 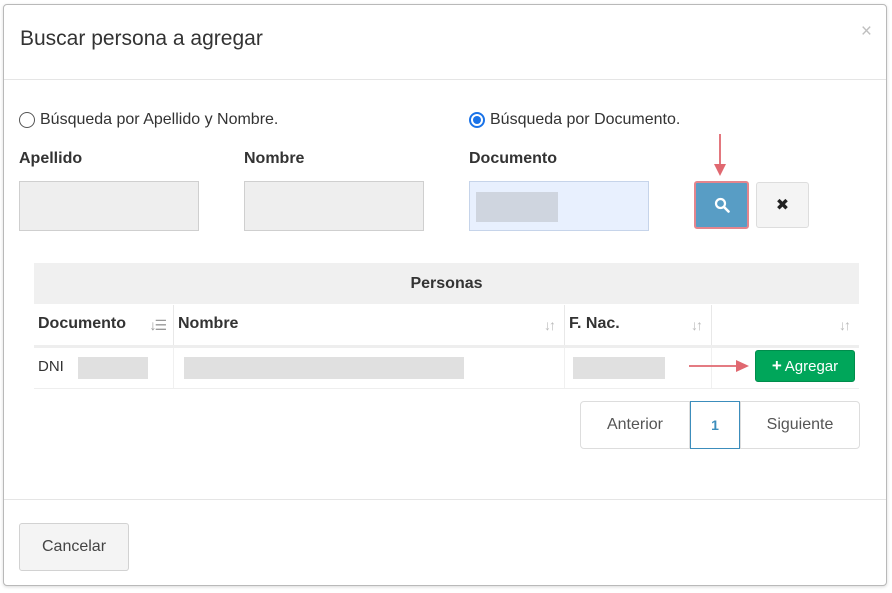 What do you see at coordinates (866, 32) in the screenshot?
I see `close-icon: ×` at bounding box center [866, 32].